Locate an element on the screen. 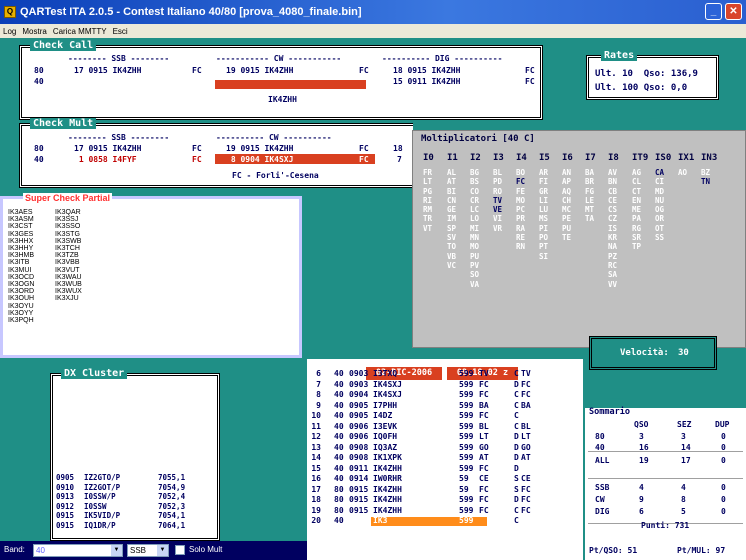 This screenshot has height=560, width=746. super-check-callsign: IK3TZB is located at coordinates (68, 255).